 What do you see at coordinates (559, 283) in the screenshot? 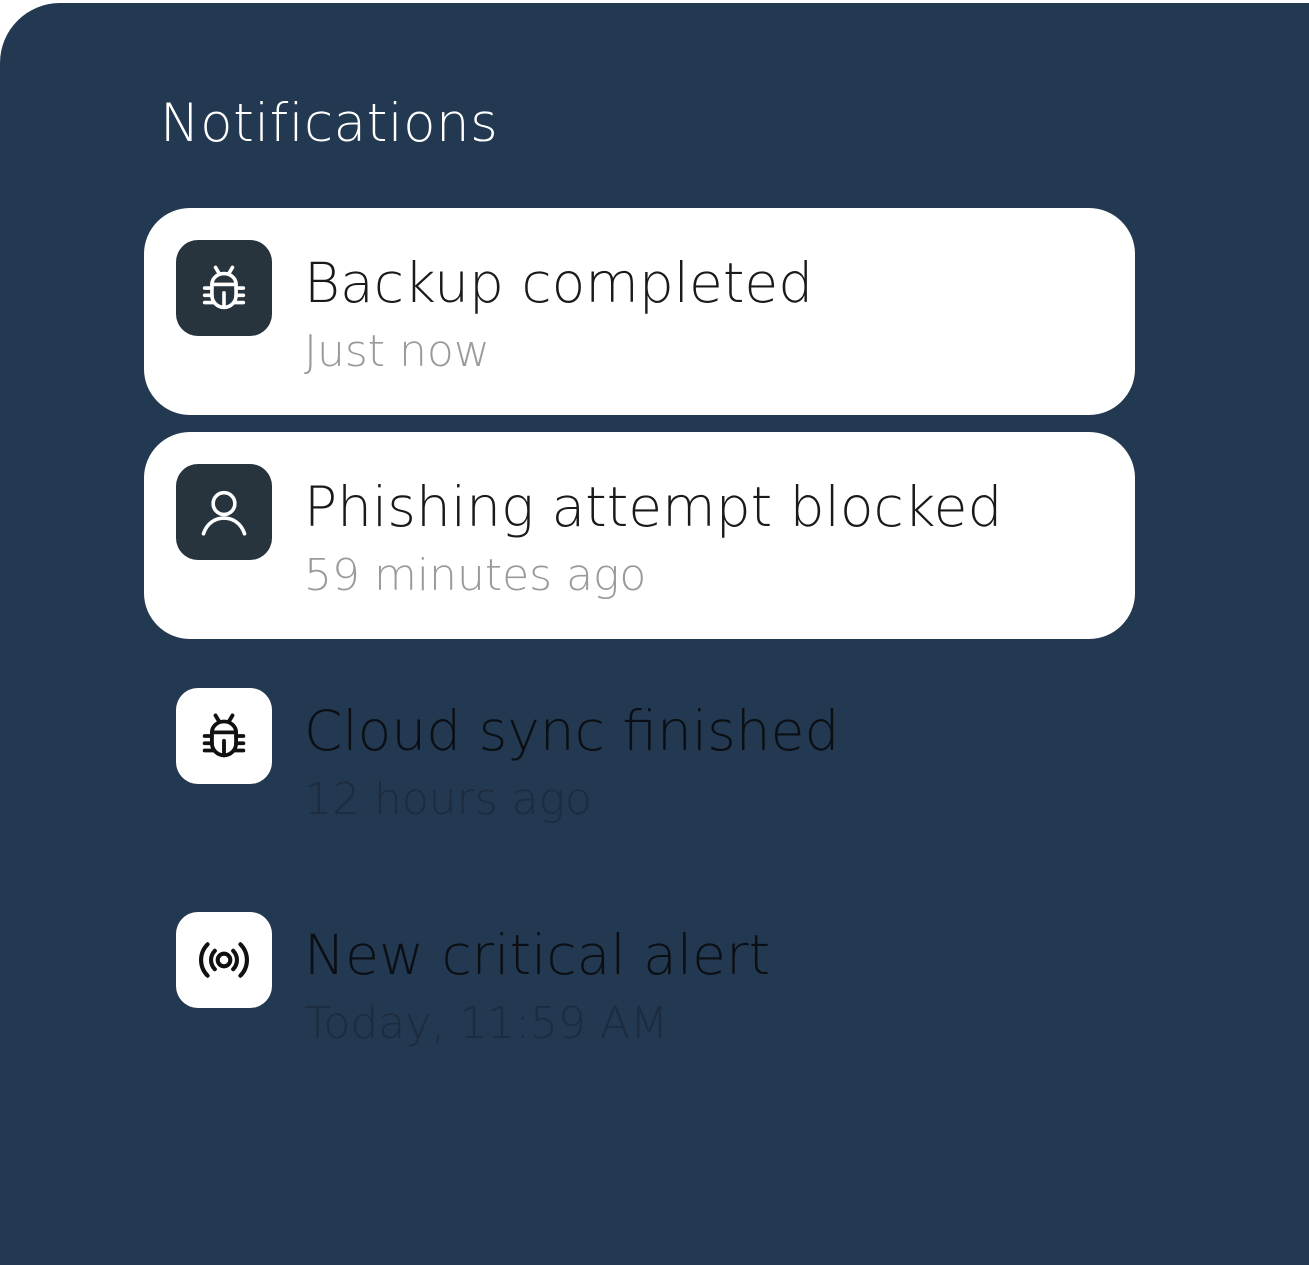
I see `notification-title: Backup completed` at bounding box center [559, 283].